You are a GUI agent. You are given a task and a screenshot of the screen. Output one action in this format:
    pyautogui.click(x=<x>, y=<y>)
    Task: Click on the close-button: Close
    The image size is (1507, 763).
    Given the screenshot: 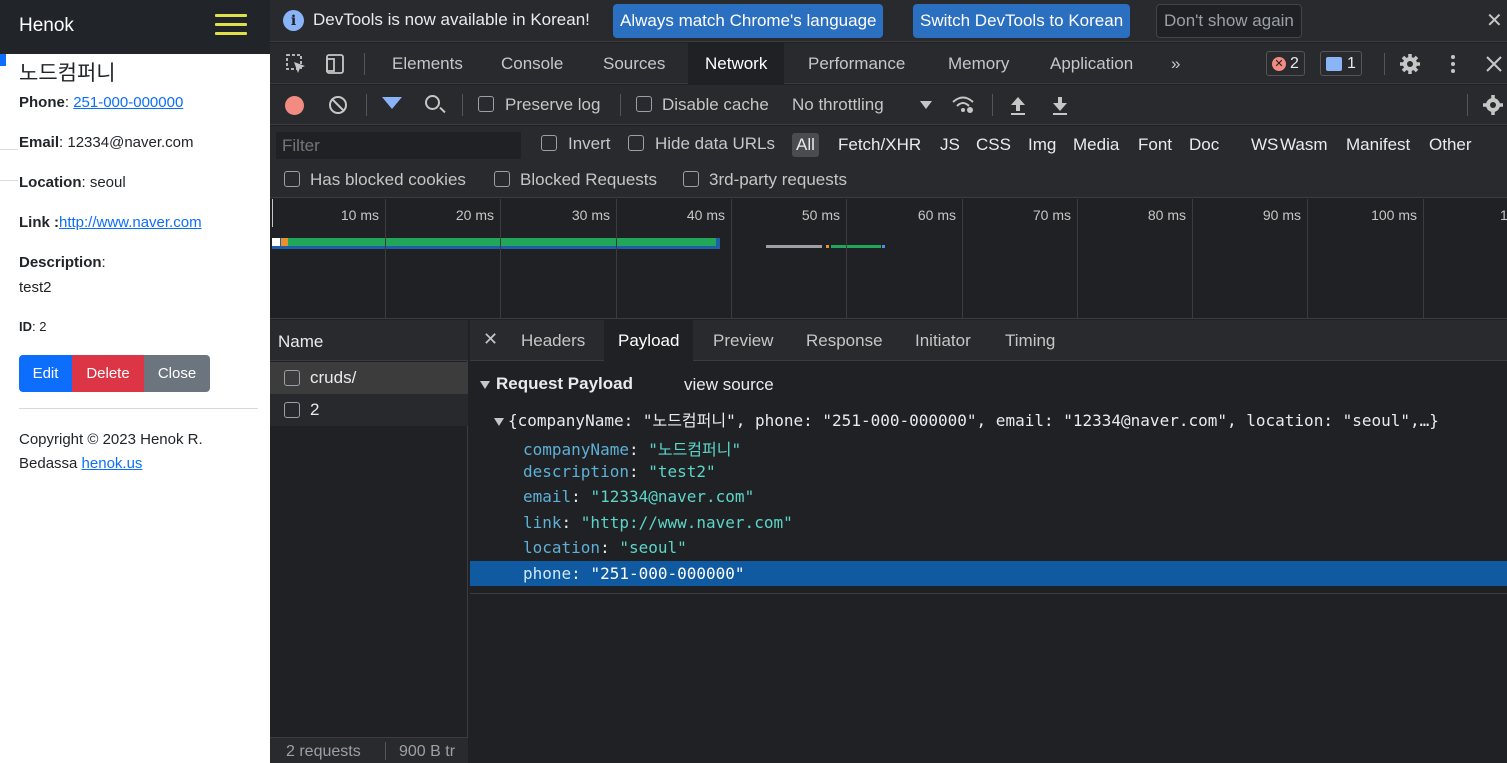 What is the action you would take?
    pyautogui.click(x=177, y=373)
    